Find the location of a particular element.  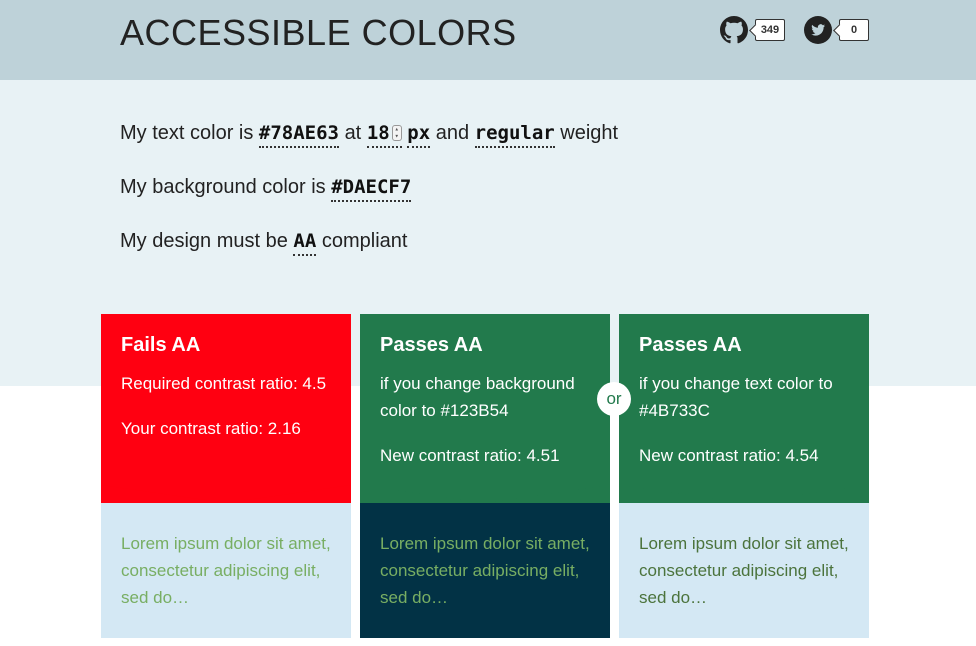

compliance-level-select: AA is located at coordinates (305, 242).